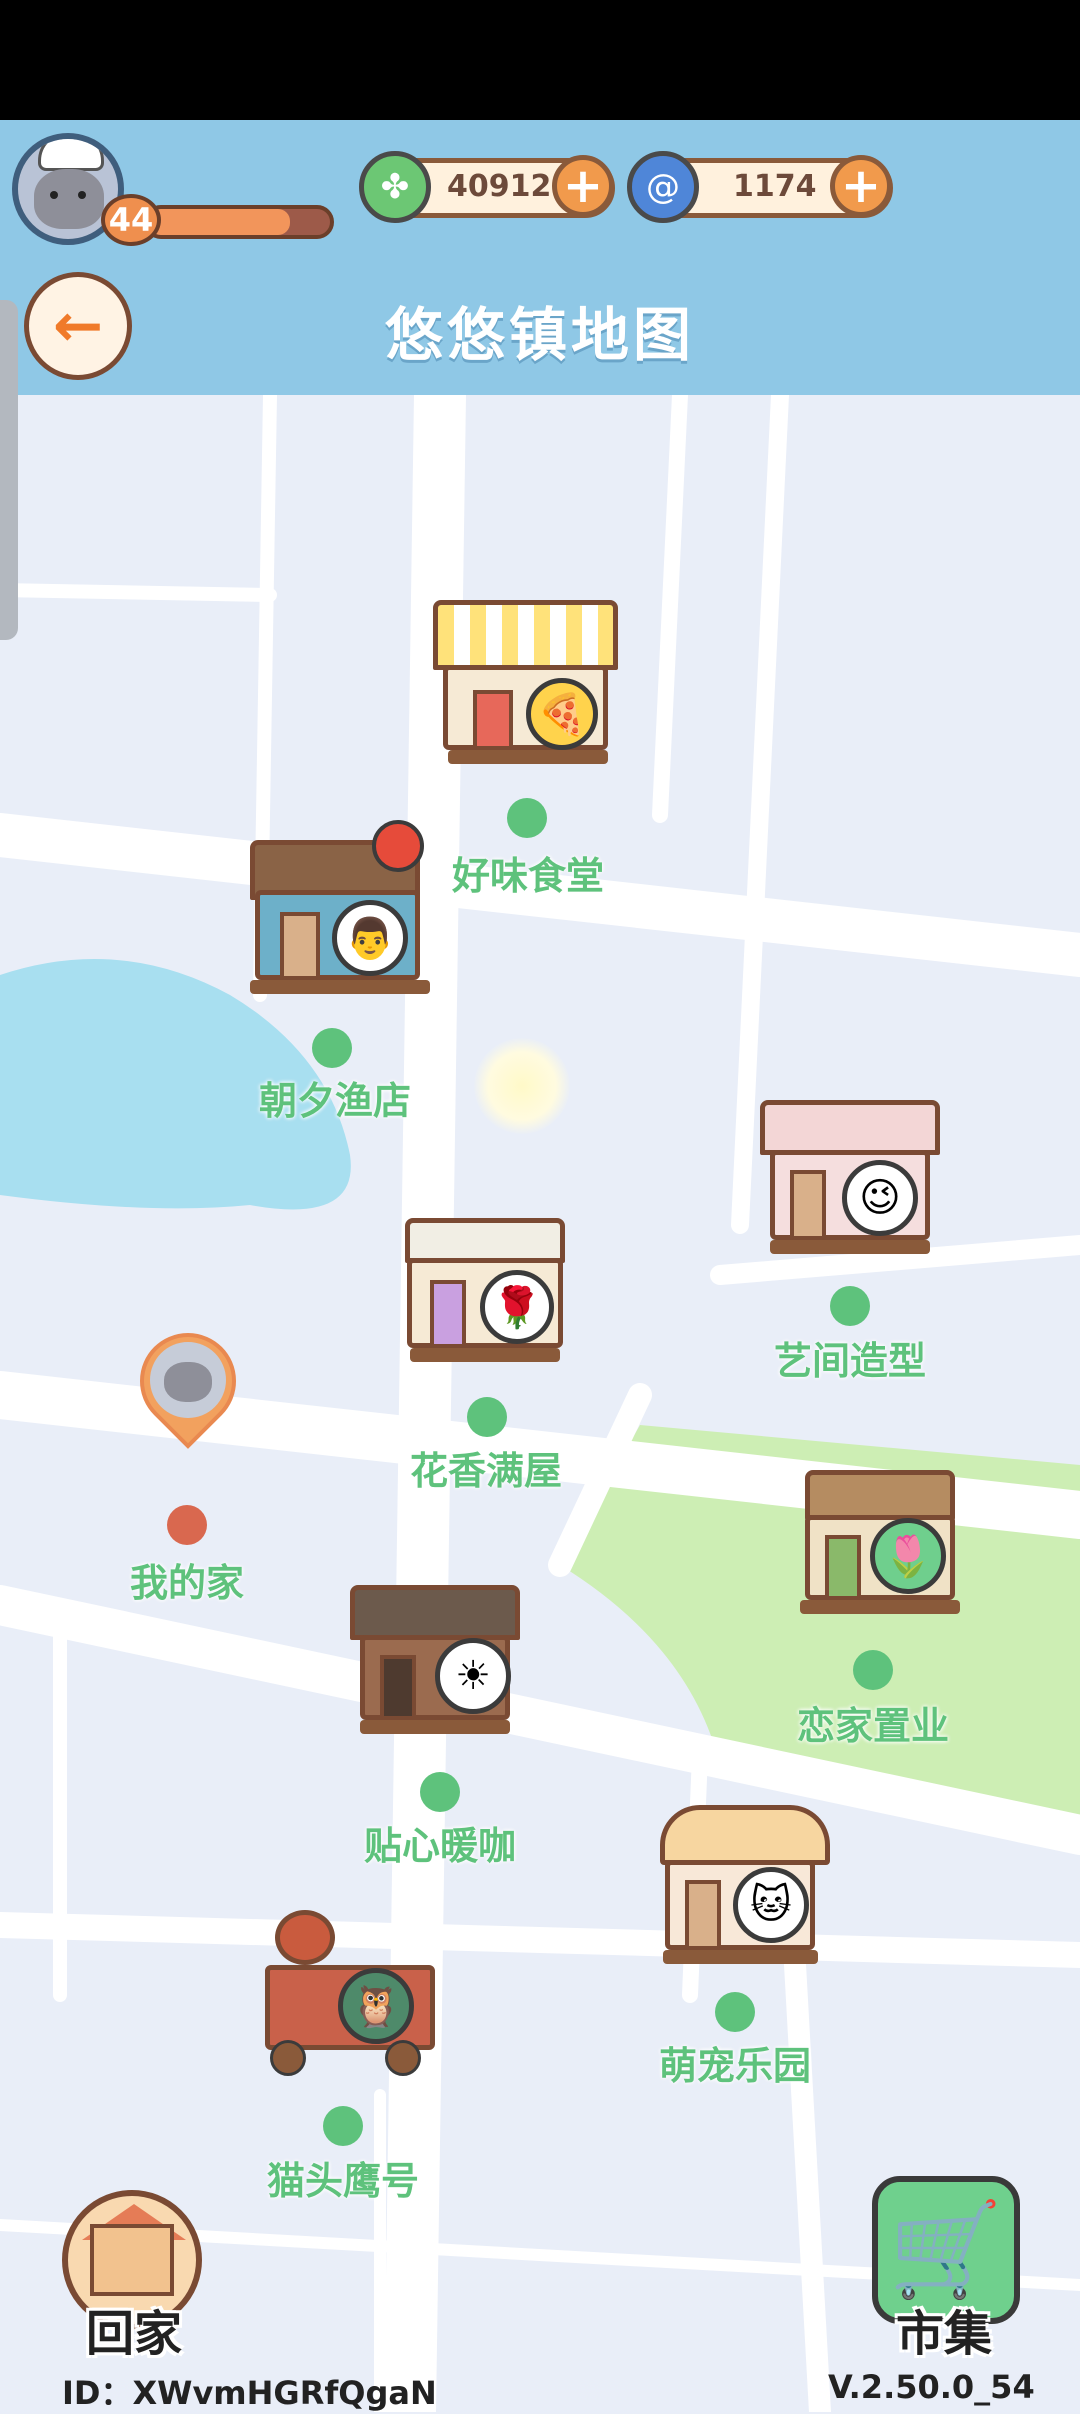  Describe the element at coordinates (332, 1048) in the screenshot. I see `fish-shop-marker` at that location.